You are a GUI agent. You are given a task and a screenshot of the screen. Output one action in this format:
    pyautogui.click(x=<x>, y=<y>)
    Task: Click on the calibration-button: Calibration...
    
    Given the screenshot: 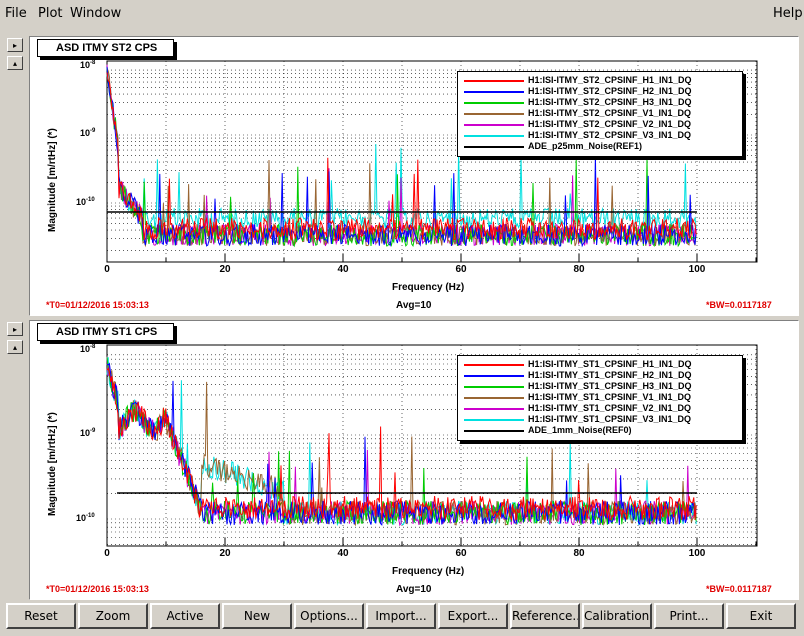 What is the action you would take?
    pyautogui.click(x=617, y=616)
    